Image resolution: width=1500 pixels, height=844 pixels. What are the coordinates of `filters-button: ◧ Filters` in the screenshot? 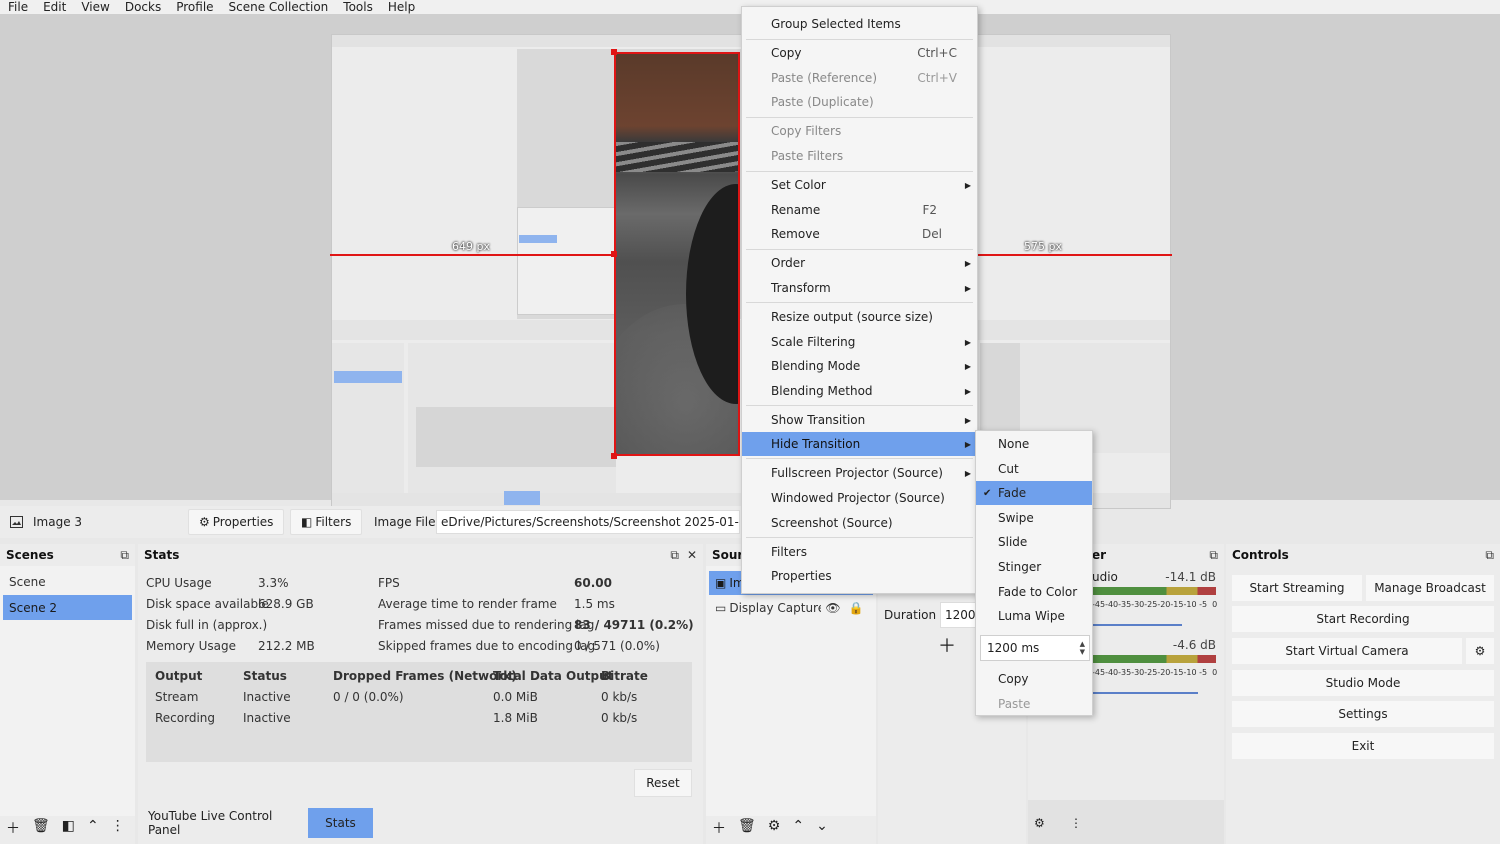 It's located at (326, 522).